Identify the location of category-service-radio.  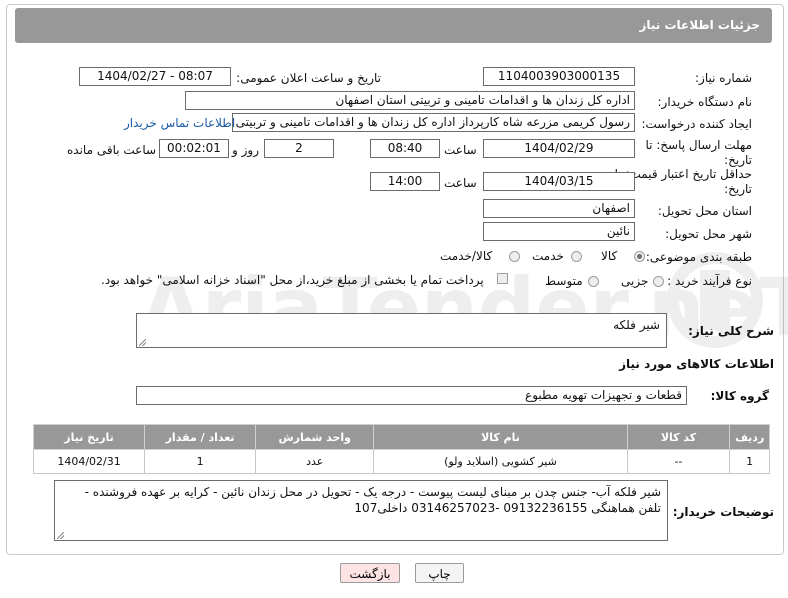
(576, 256).